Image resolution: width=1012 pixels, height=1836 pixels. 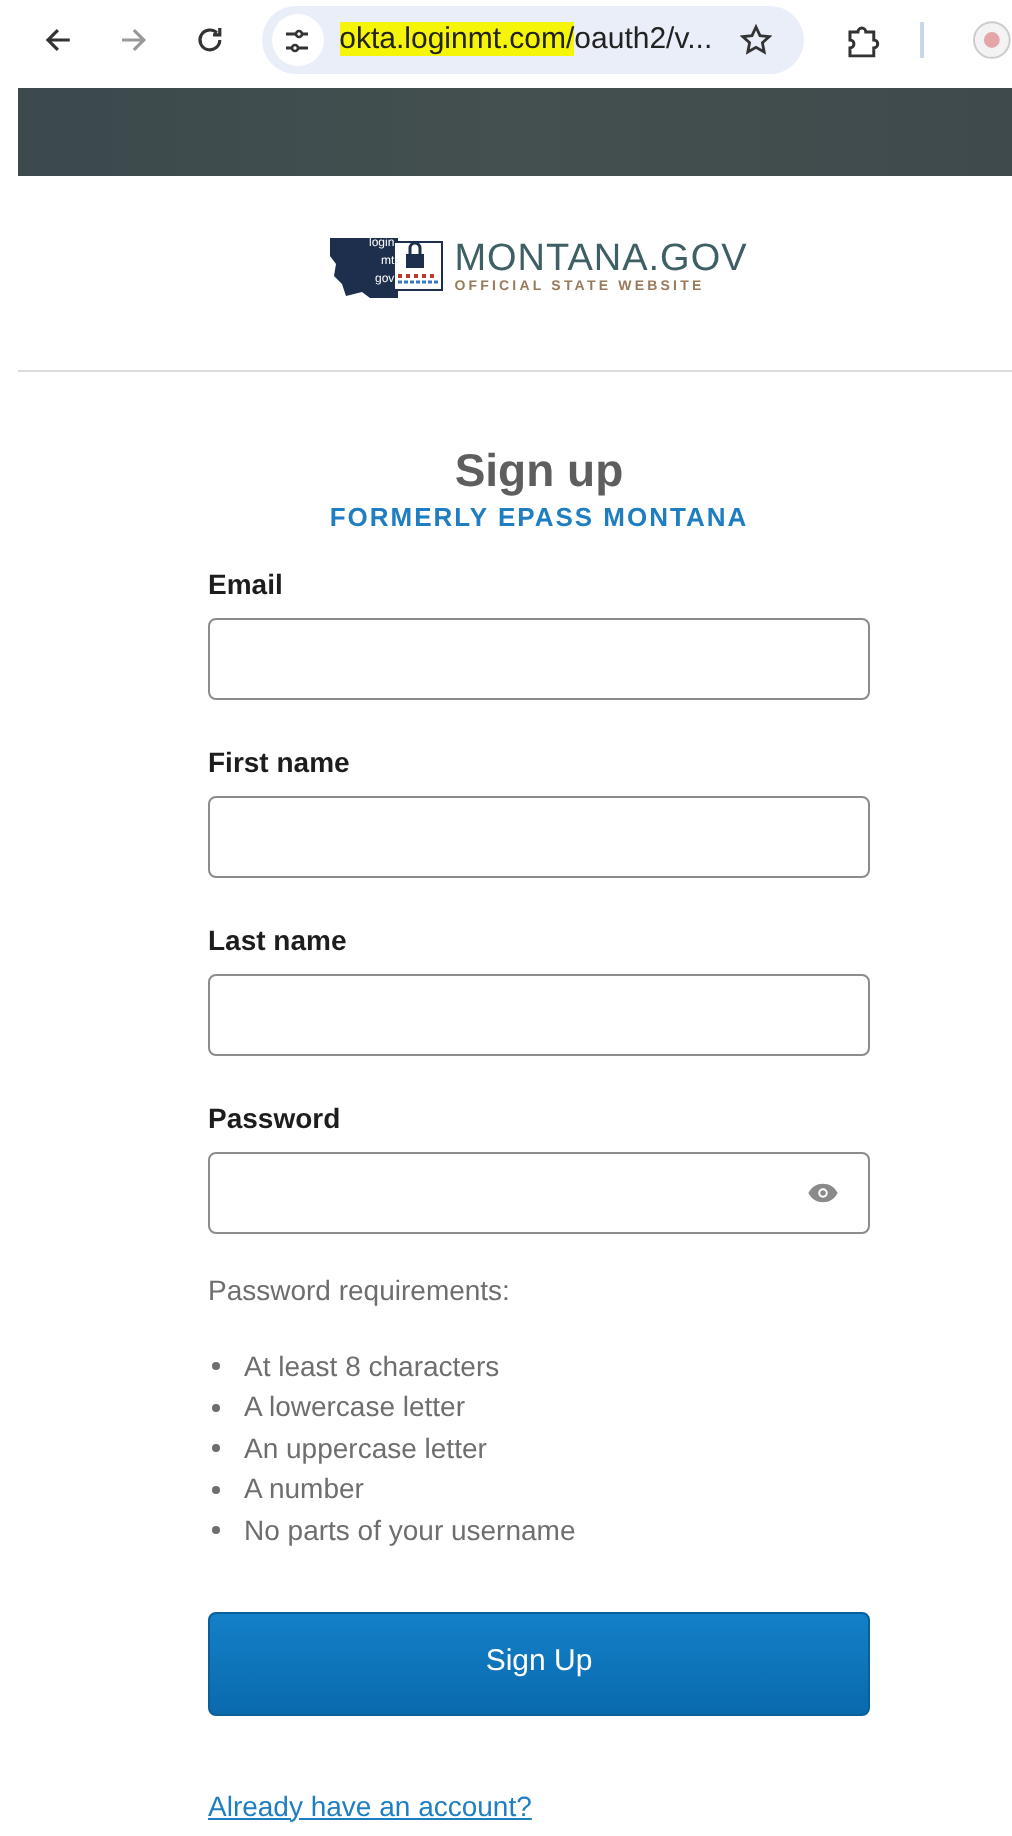 I want to click on field-label: Email, so click(x=246, y=584).